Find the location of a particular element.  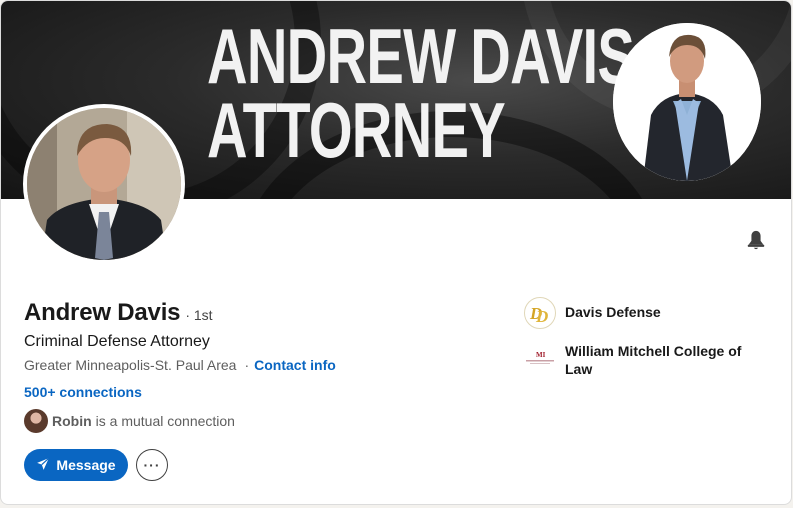

experience-item-william-mitchell: MI William Mitchell College of Law is located at coordinates (639, 359).